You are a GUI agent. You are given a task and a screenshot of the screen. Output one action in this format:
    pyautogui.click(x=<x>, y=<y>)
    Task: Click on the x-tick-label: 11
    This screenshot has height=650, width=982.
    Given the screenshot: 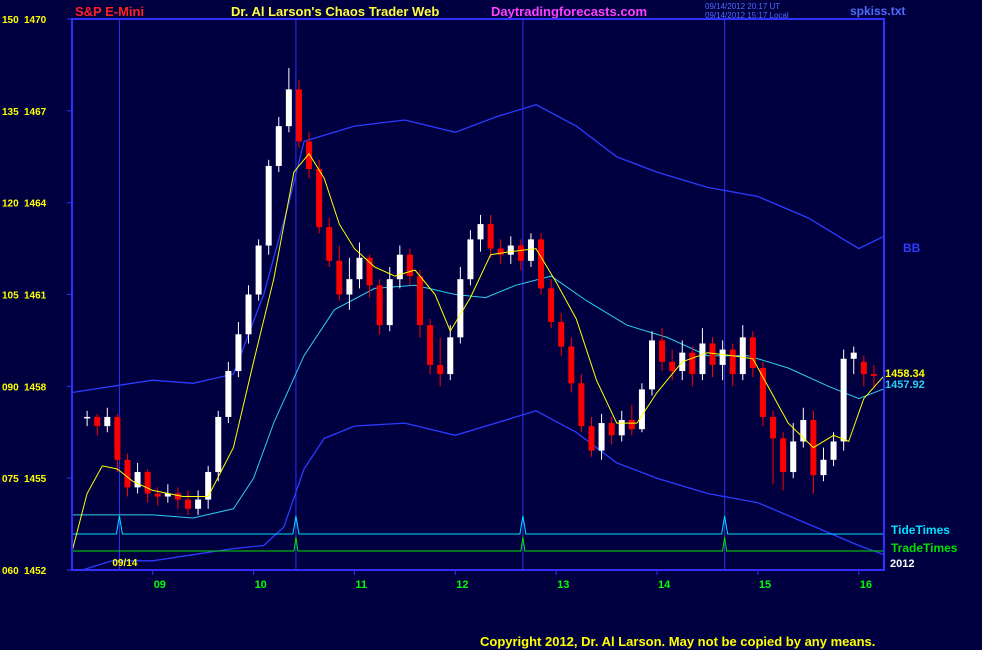 What is the action you would take?
    pyautogui.click(x=361, y=585)
    